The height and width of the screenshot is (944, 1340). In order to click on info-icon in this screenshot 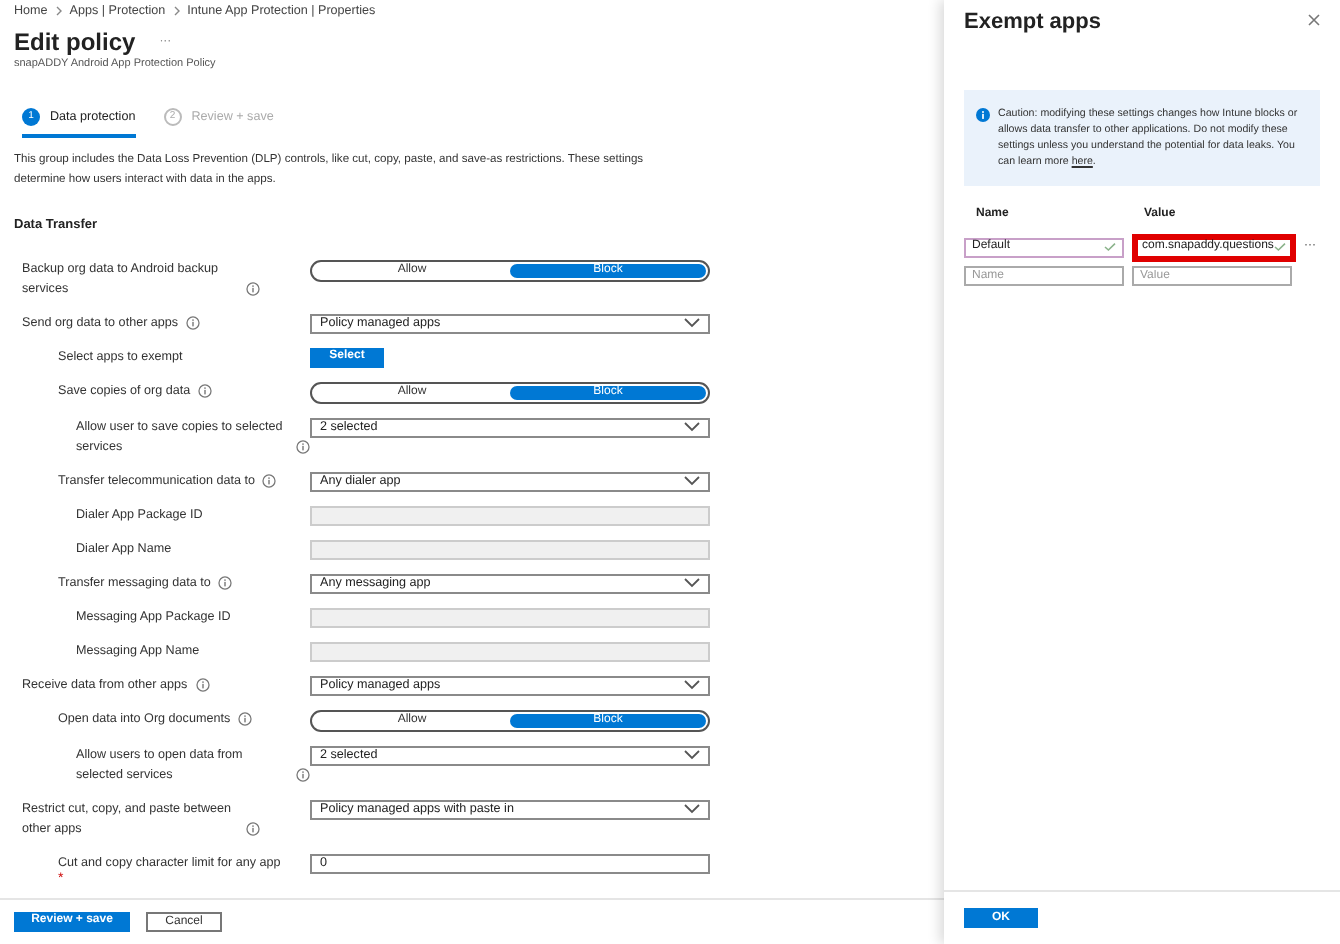, I will do `click(983, 114)`.